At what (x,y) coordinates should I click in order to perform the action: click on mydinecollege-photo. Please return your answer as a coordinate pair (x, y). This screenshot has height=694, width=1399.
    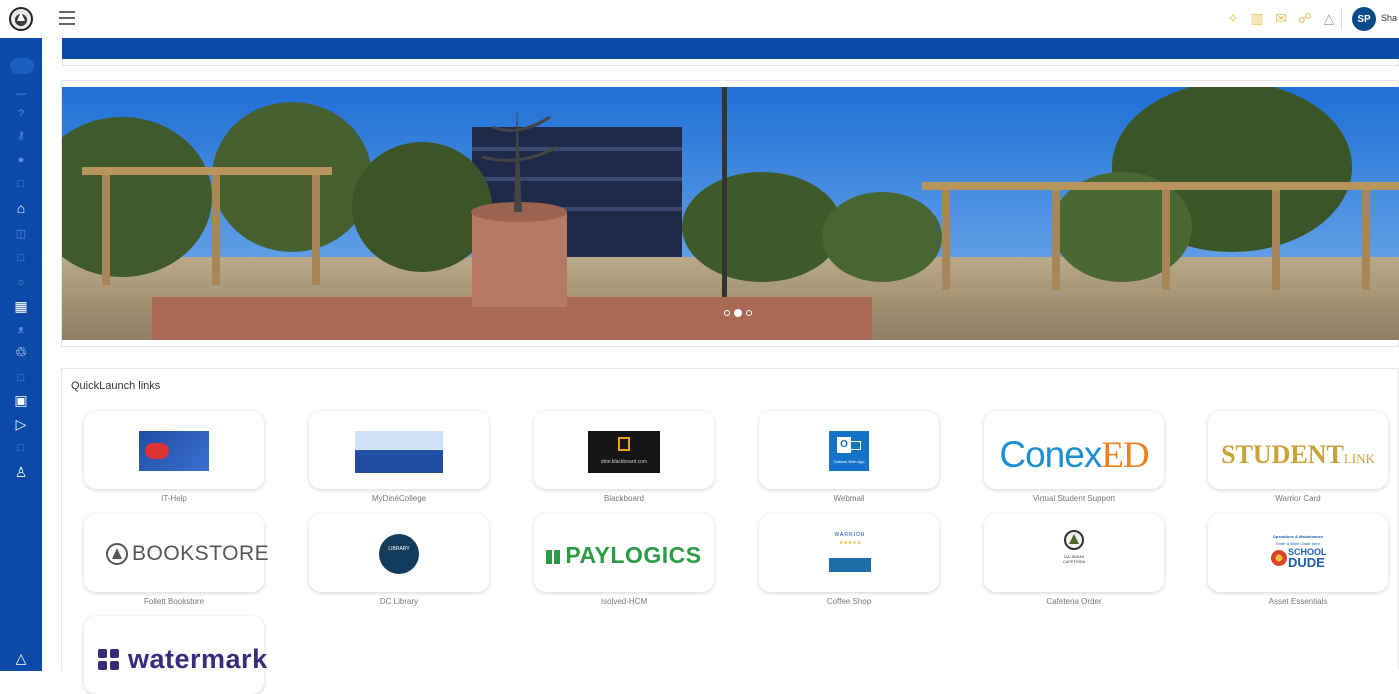
    Looking at the image, I should click on (399, 452).